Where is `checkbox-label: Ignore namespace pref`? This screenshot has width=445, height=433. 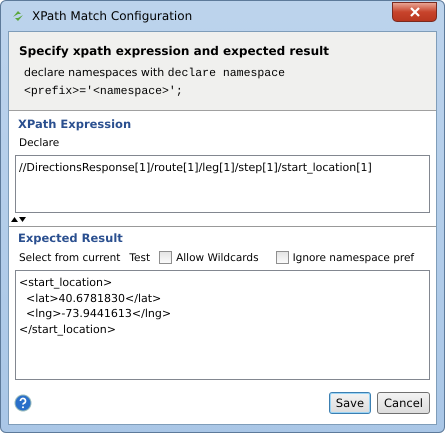 checkbox-label: Ignore namespace pref is located at coordinates (353, 258).